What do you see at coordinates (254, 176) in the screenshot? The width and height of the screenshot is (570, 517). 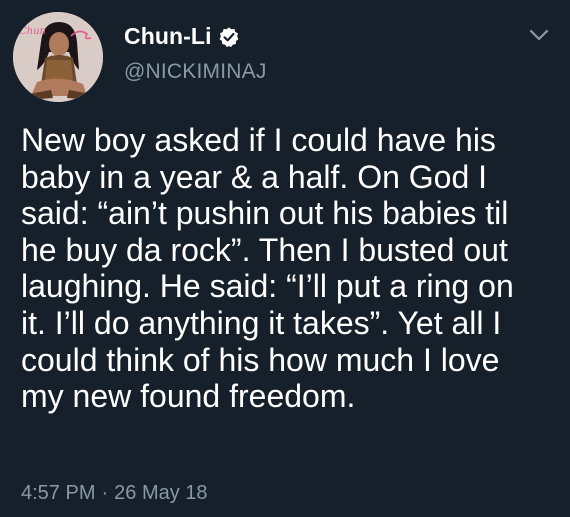 I see `tweet-text-line: baby in a year & a half. On God I` at bounding box center [254, 176].